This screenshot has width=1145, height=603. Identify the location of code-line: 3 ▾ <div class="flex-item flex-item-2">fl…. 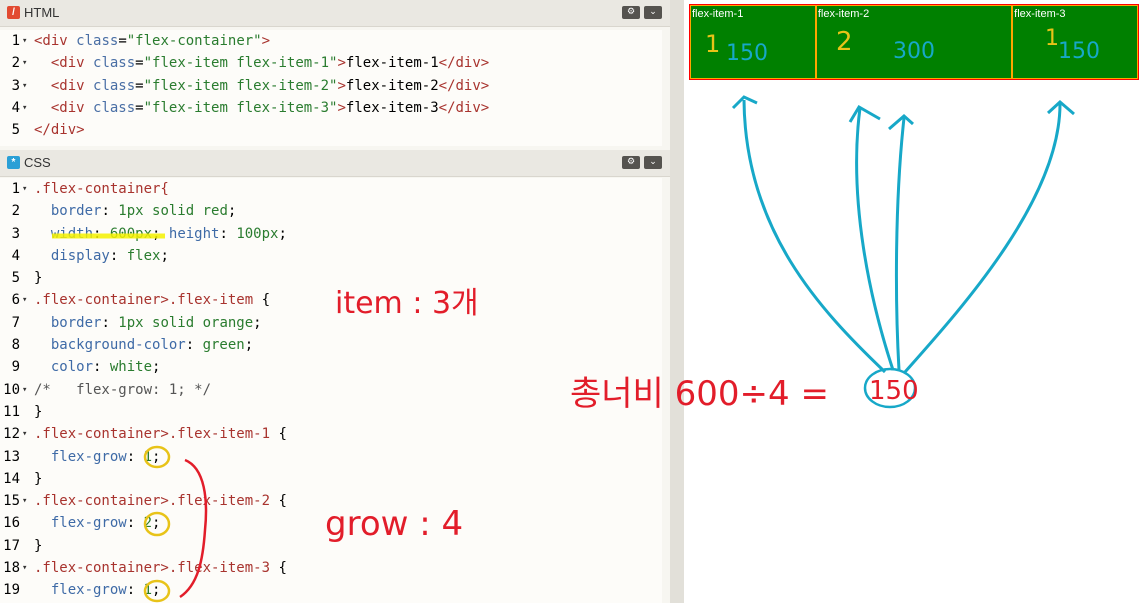
(331, 86).